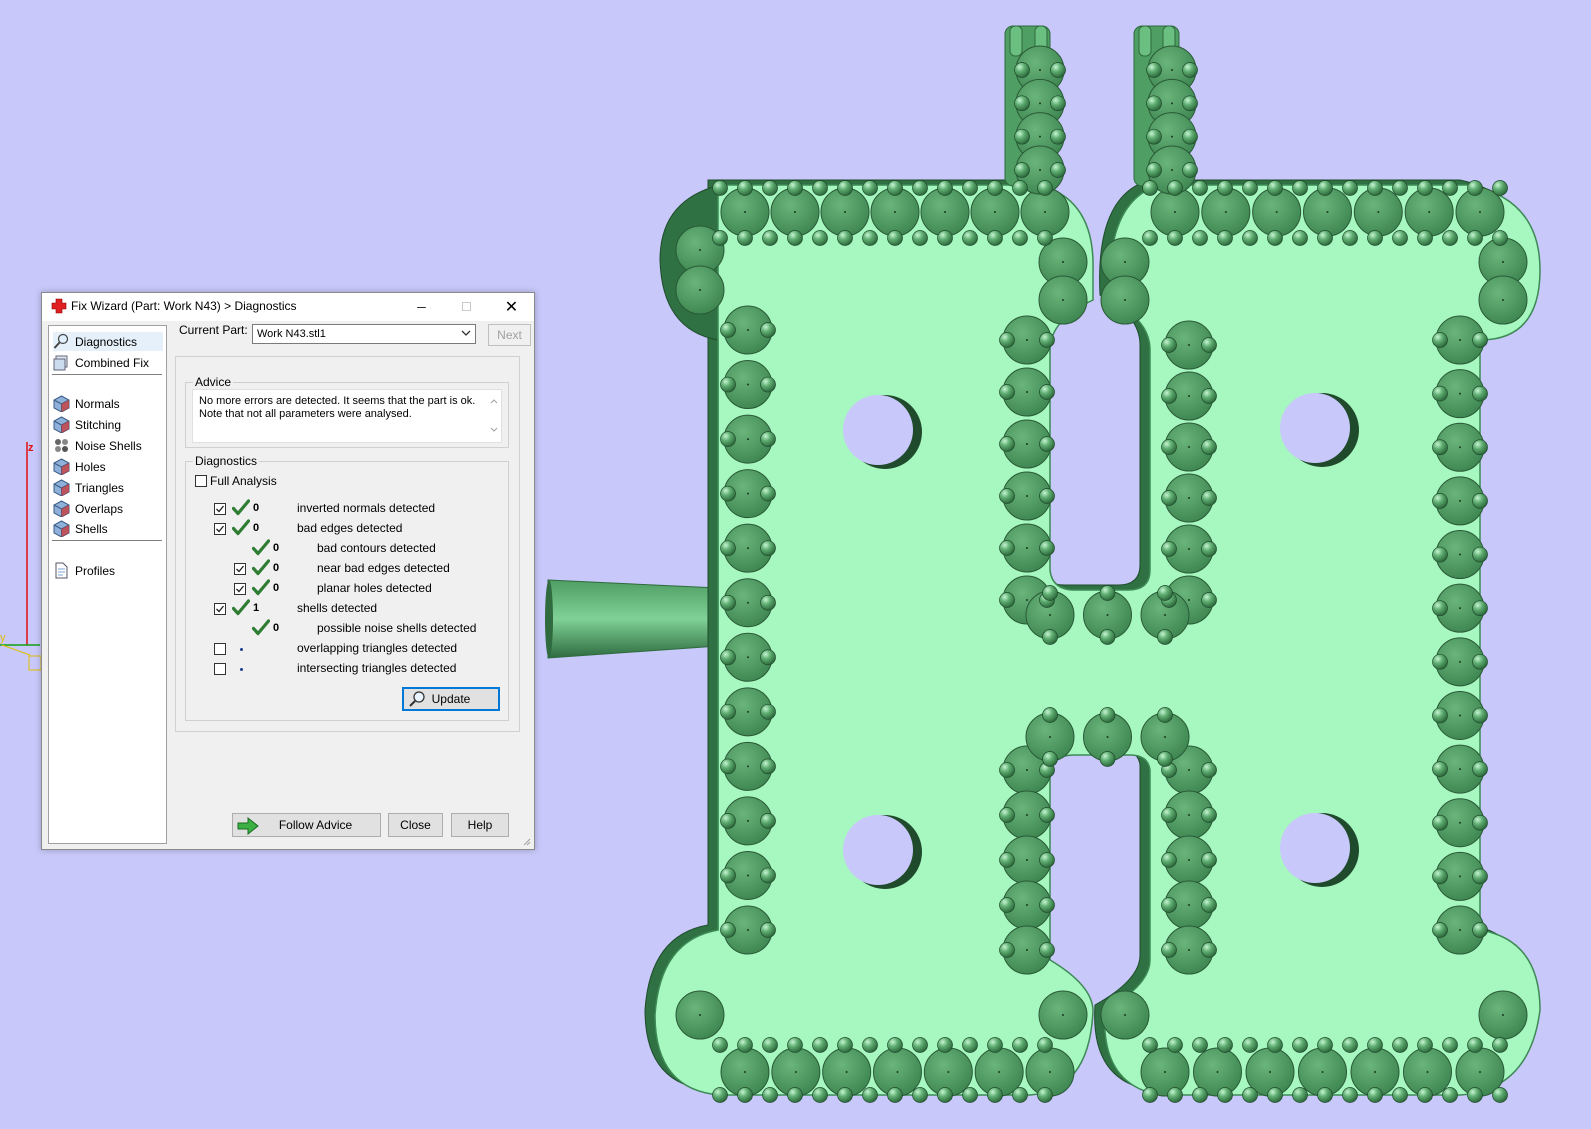  I want to click on sidebar-item-diagnostics: Diagnostics, so click(108, 341).